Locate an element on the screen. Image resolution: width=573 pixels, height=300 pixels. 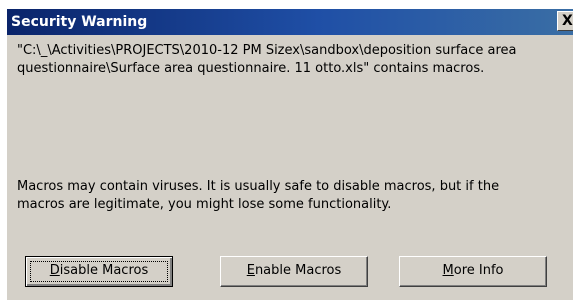
enable-macros-button: Enable Macros is located at coordinates (294, 271).